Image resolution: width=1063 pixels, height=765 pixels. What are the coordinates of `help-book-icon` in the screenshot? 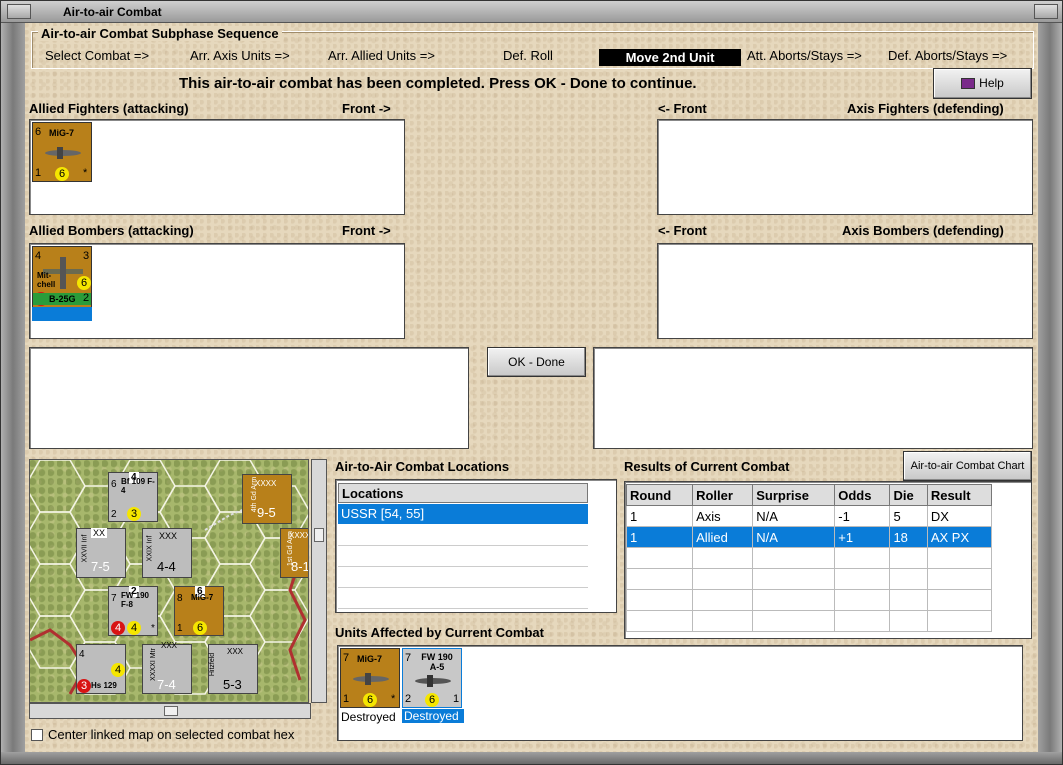 It's located at (968, 84).